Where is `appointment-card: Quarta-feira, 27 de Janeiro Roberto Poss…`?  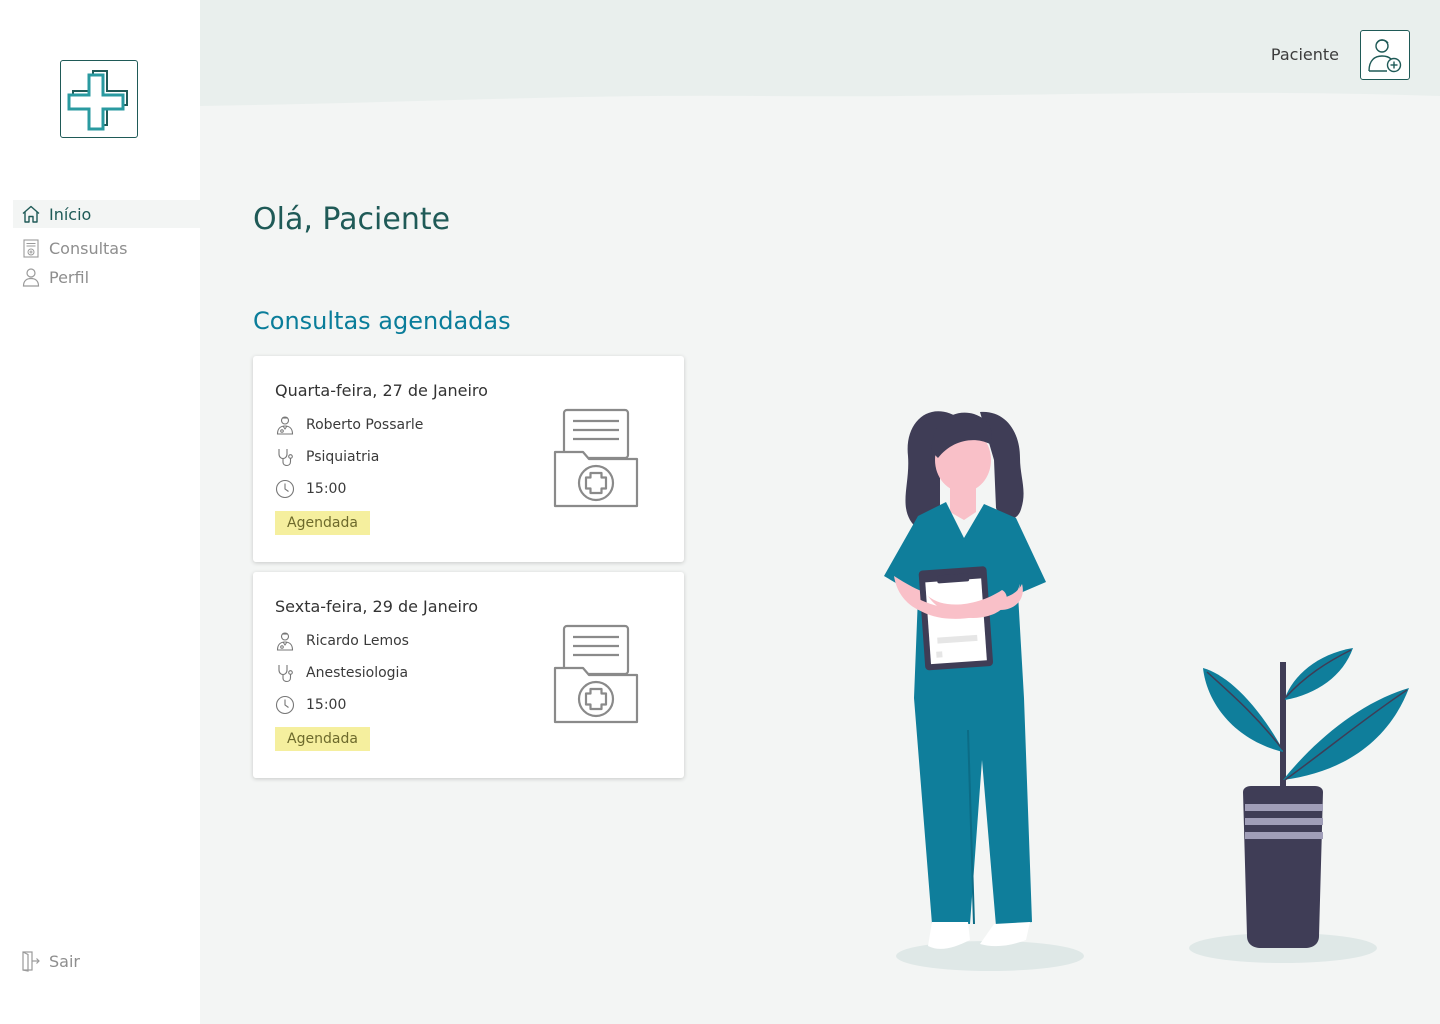
appointment-card: Quarta-feira, 27 de Janeiro Roberto Poss… is located at coordinates (468, 459).